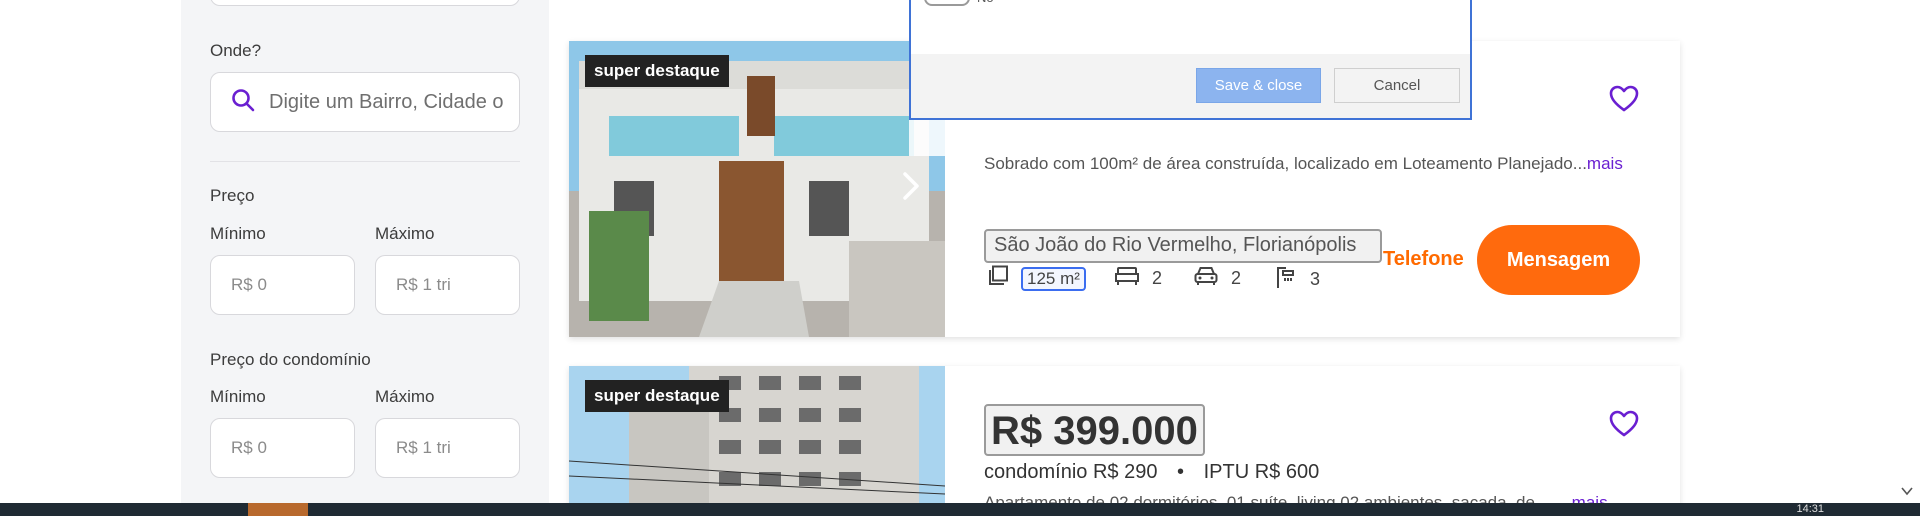 The width and height of the screenshot is (1920, 516). Describe the element at coordinates (1810, 509) in the screenshot. I see `taskbar-clock: 14:31` at that location.